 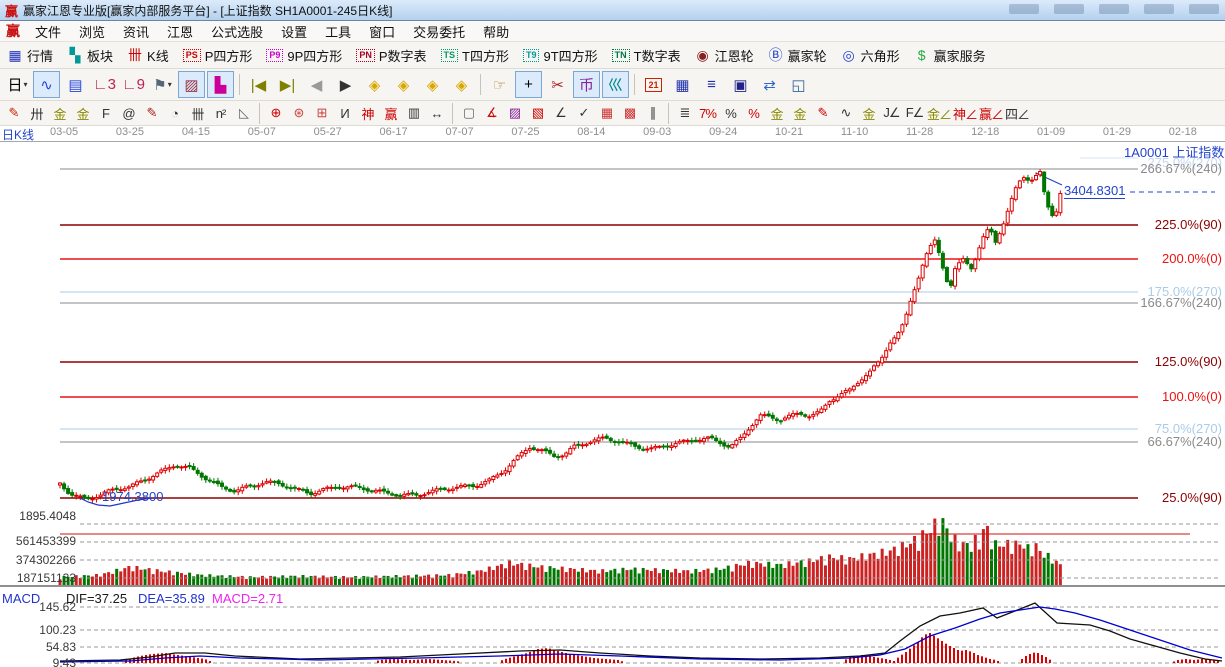 I want to click on angle-si-button: 四∠, so click(x=1017, y=113).